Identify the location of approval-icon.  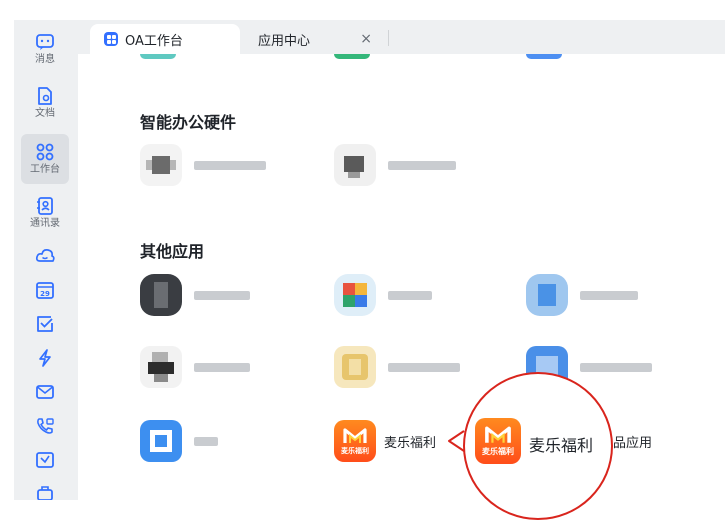
(45, 460).